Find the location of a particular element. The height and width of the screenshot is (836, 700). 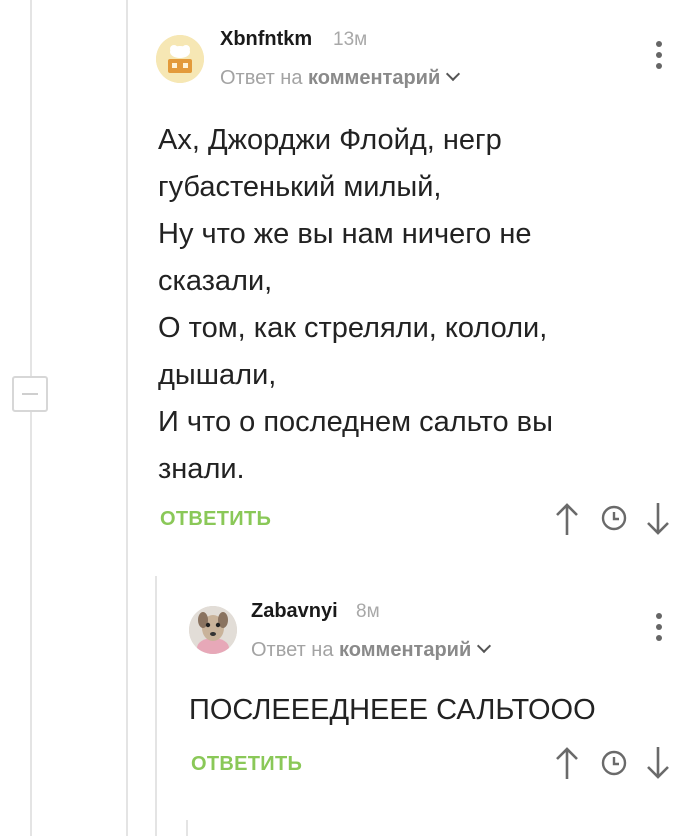

comment-text: ПОСЛЕЕЕДНЕЕЕ САЛЬТОOO is located at coordinates (392, 710).